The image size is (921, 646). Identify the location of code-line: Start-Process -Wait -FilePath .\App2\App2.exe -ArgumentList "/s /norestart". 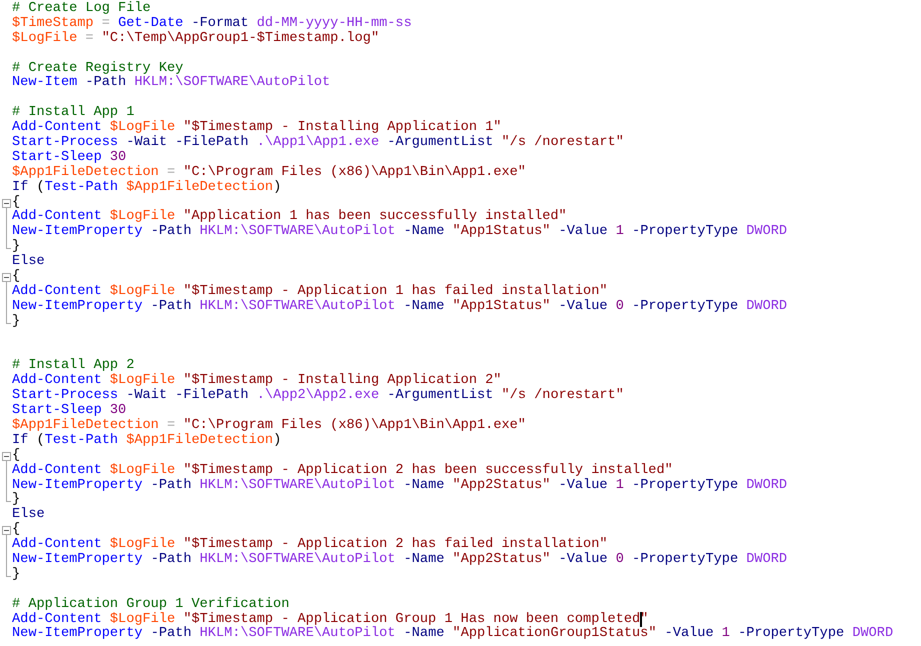
(318, 396).